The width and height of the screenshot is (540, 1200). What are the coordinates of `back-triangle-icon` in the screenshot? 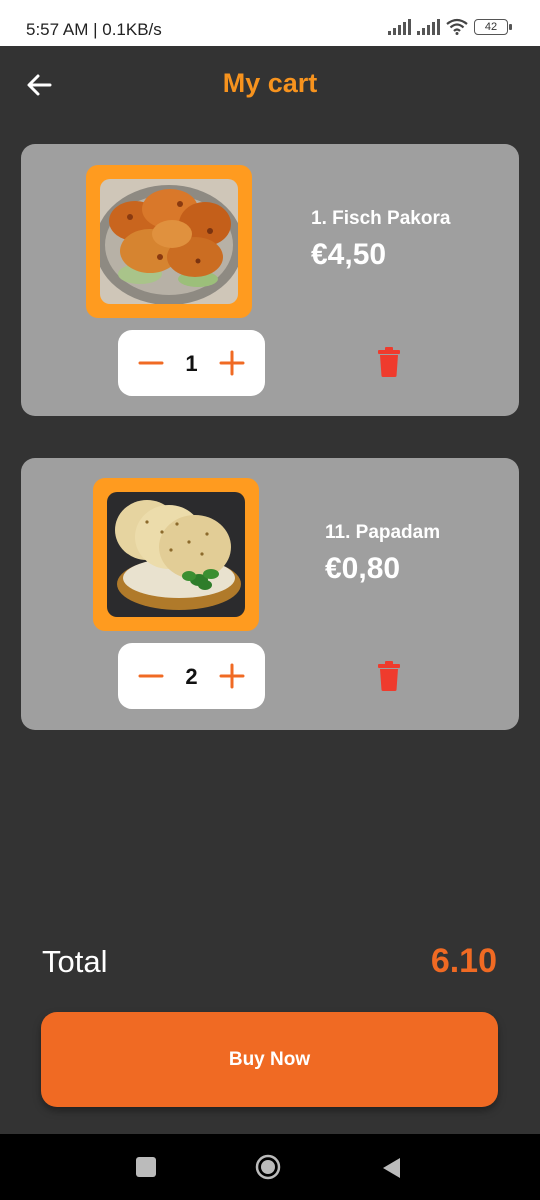 It's located at (391, 1168).